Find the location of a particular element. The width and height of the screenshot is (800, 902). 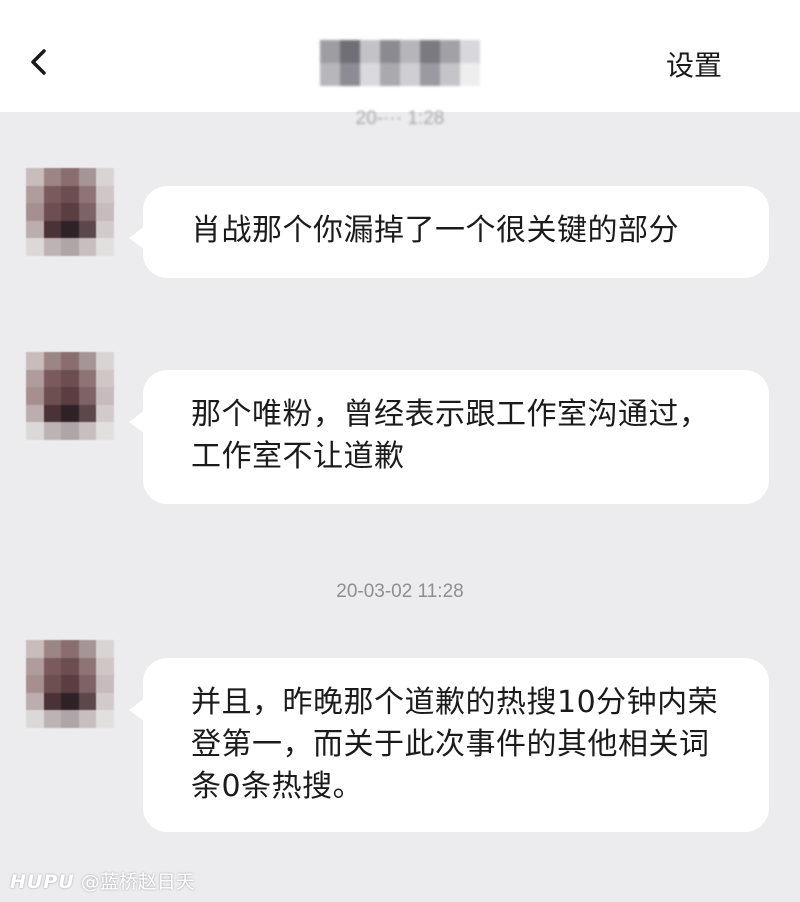

contact-name-pixelated is located at coordinates (400, 63).